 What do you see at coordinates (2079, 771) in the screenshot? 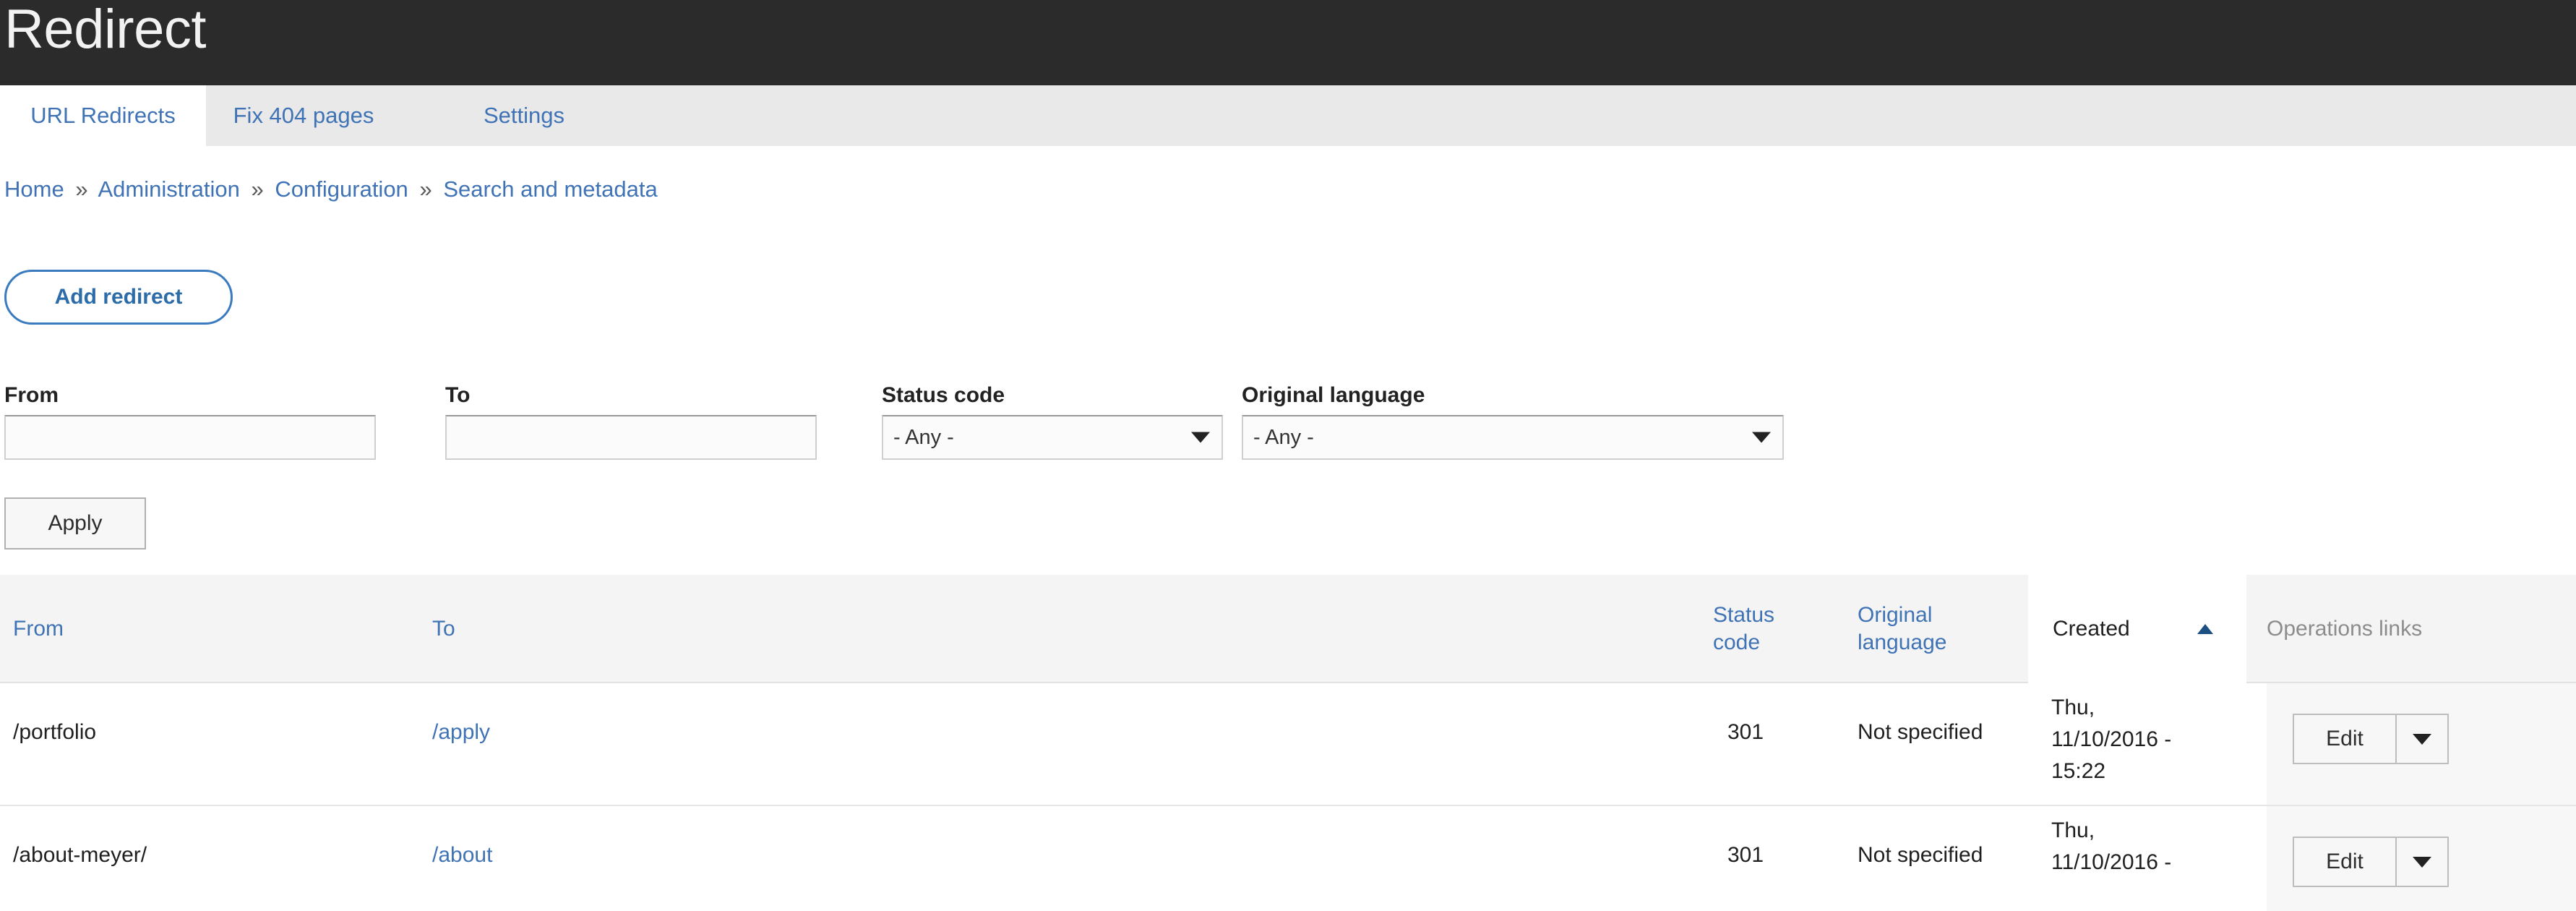
I see `cell-created-line3: 15:22` at bounding box center [2079, 771].